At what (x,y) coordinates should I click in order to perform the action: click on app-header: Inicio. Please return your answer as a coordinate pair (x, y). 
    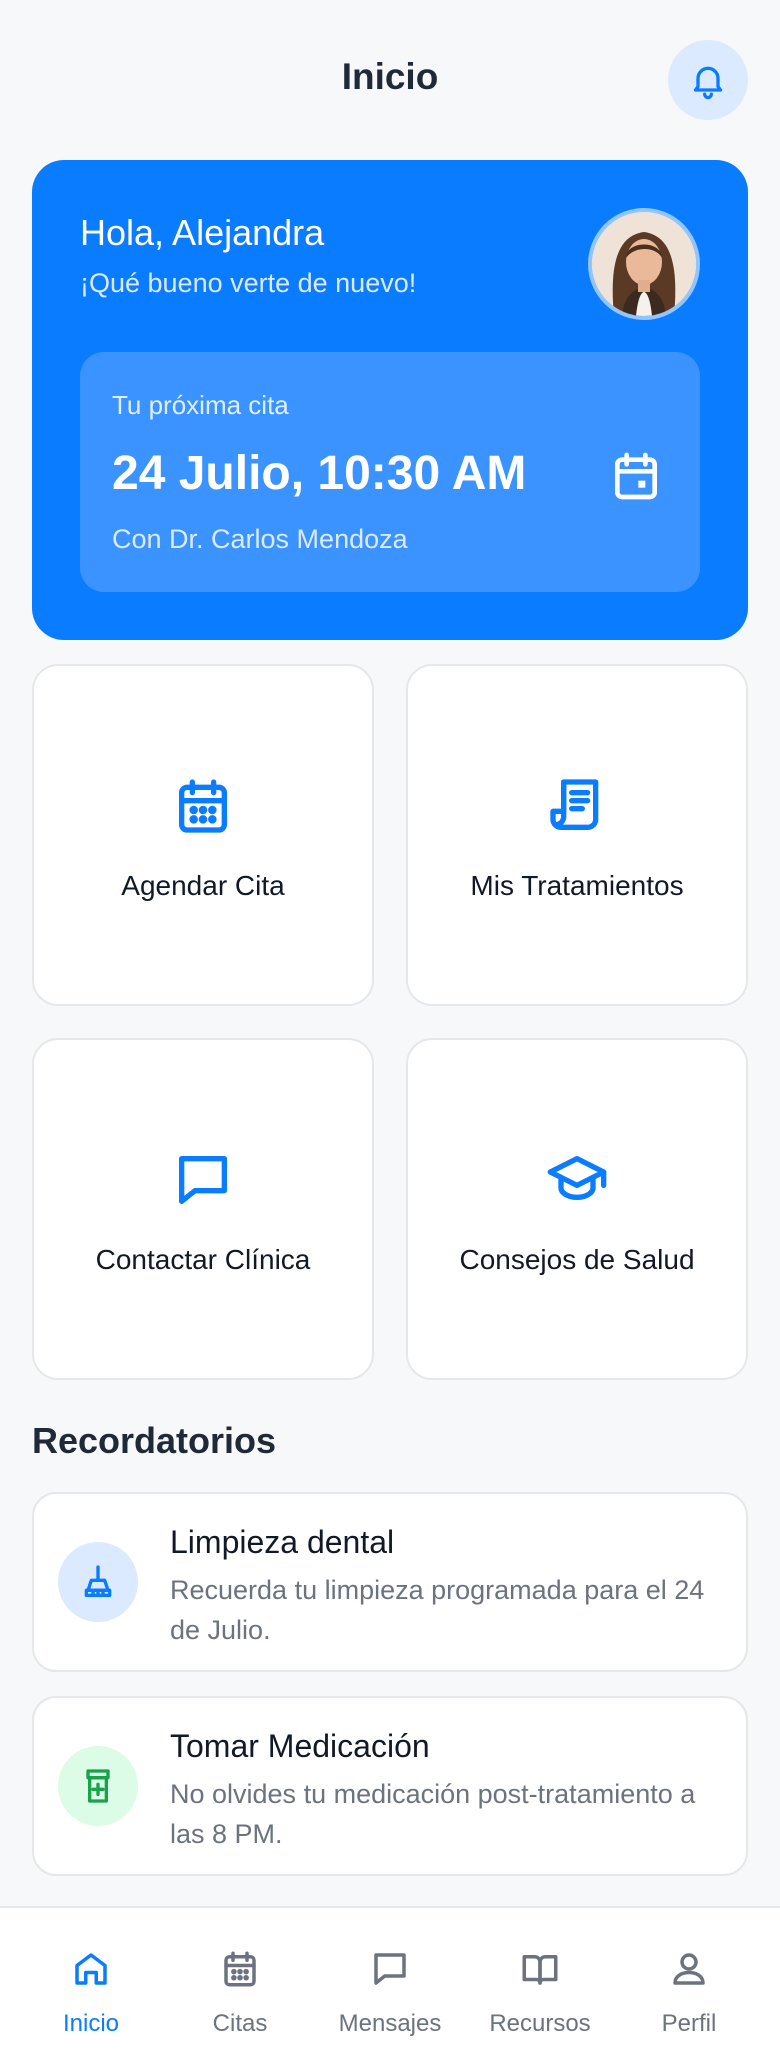
    Looking at the image, I should click on (390, 80).